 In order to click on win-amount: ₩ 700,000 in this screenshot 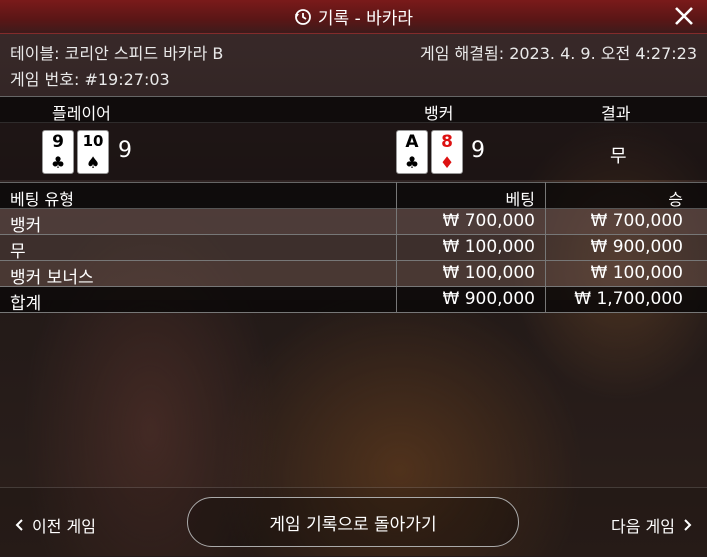, I will do `click(636, 221)`.